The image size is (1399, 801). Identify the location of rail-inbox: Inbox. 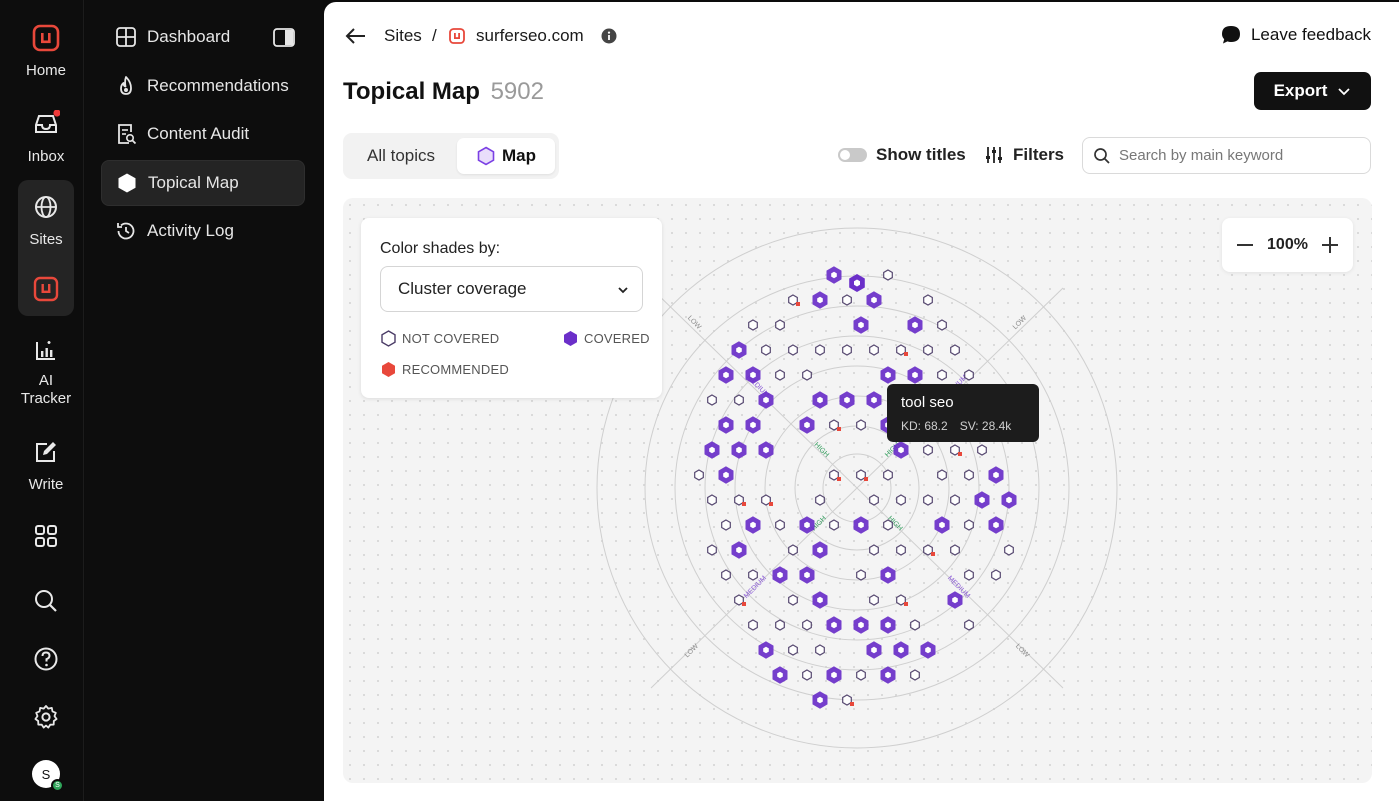
(46, 138).